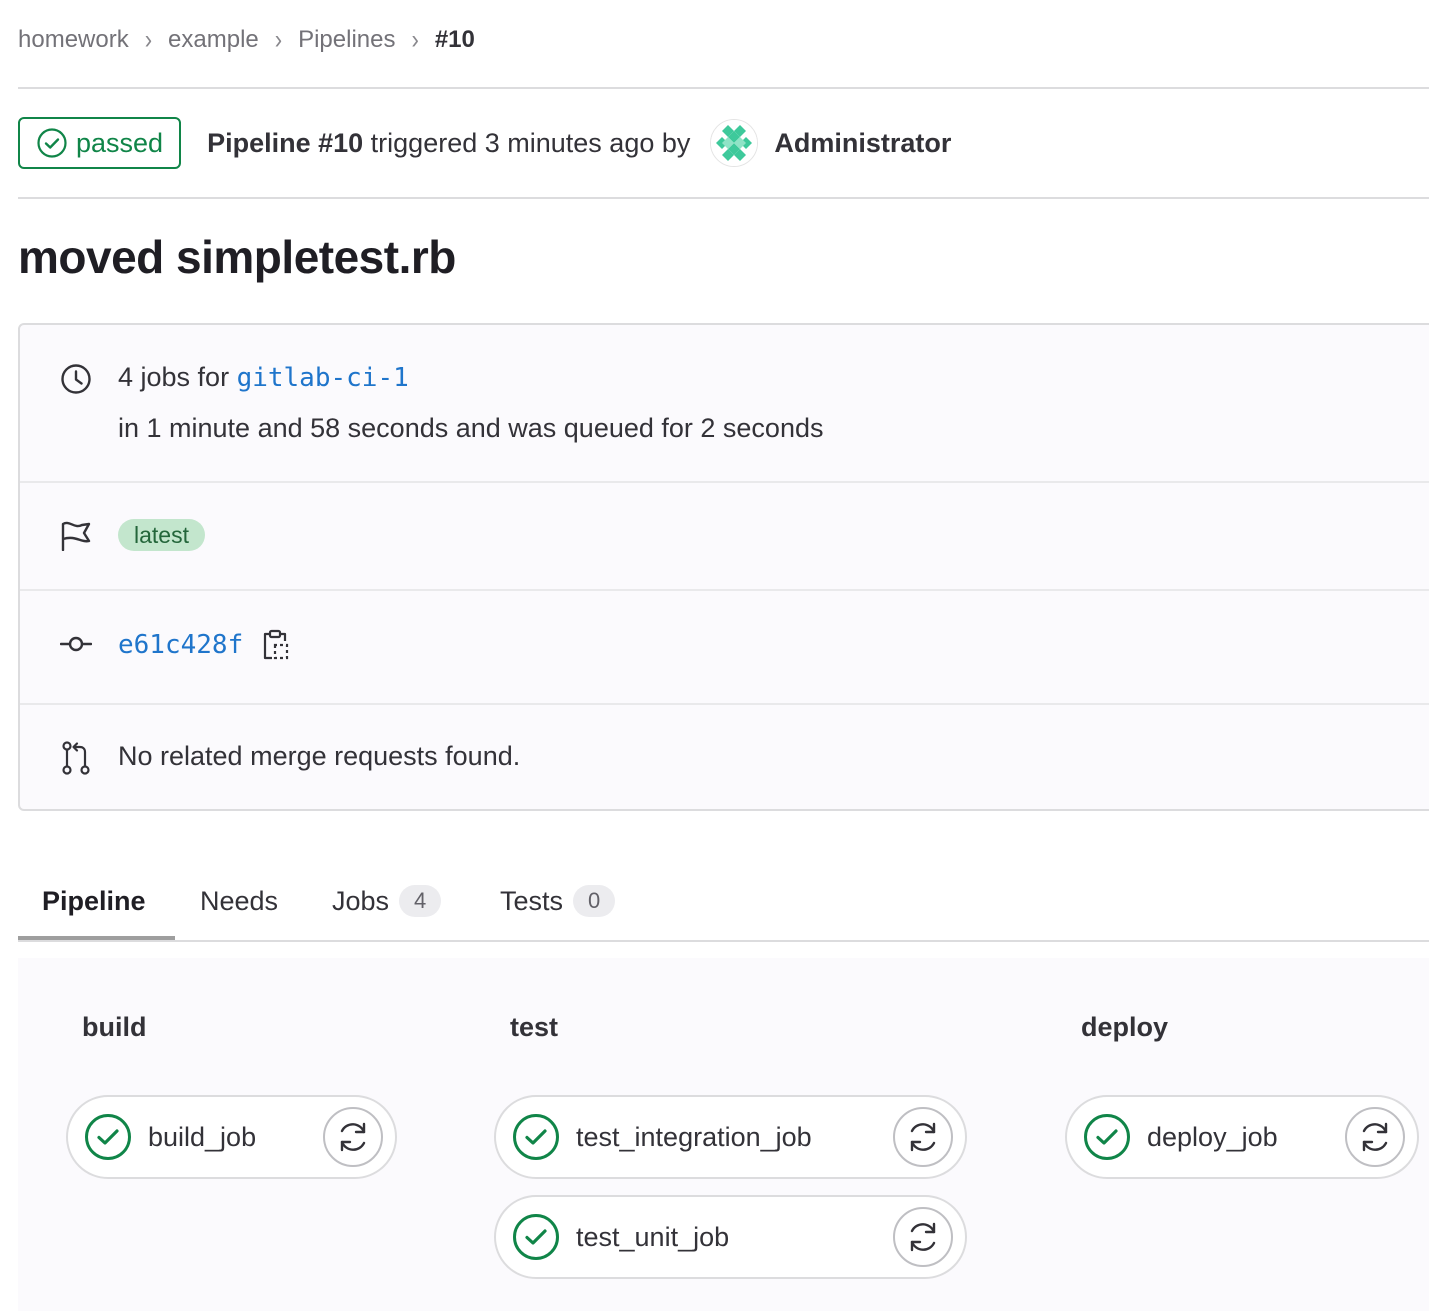 The height and width of the screenshot is (1311, 1429). Describe the element at coordinates (455, 40) in the screenshot. I see `breadcrumb-current: #10` at that location.